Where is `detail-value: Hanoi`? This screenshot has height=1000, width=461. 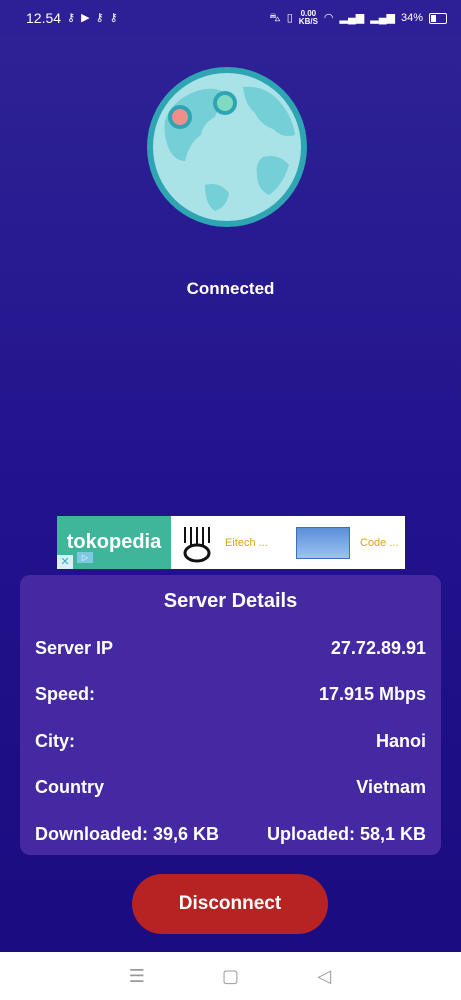 detail-value: Hanoi is located at coordinates (400, 740).